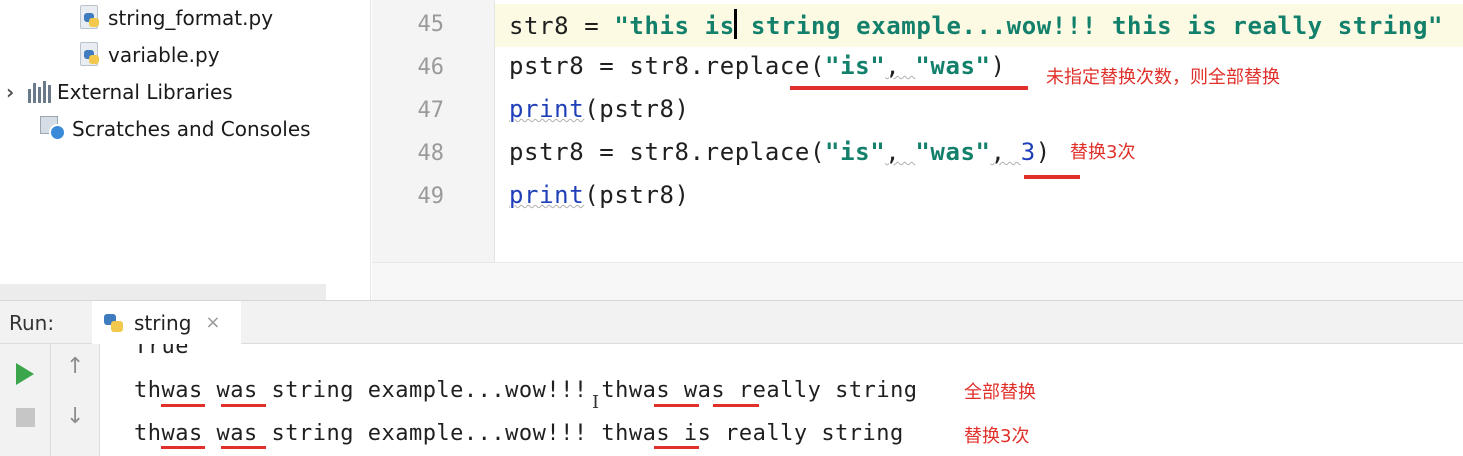 This screenshot has height=456, width=1463. Describe the element at coordinates (596, 402) in the screenshot. I see `text-cursor-icon: I` at that location.